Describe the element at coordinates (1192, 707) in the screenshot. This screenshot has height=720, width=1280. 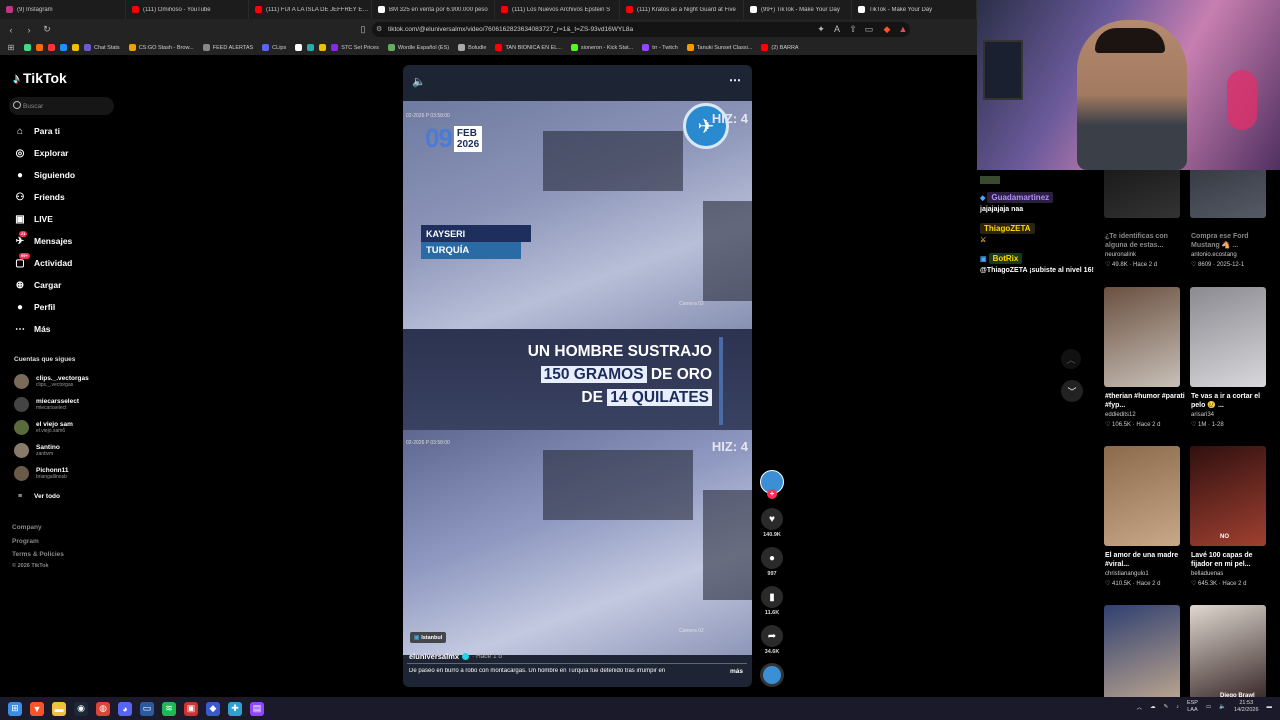
I see `language-indicator: ESP LAA` at that location.